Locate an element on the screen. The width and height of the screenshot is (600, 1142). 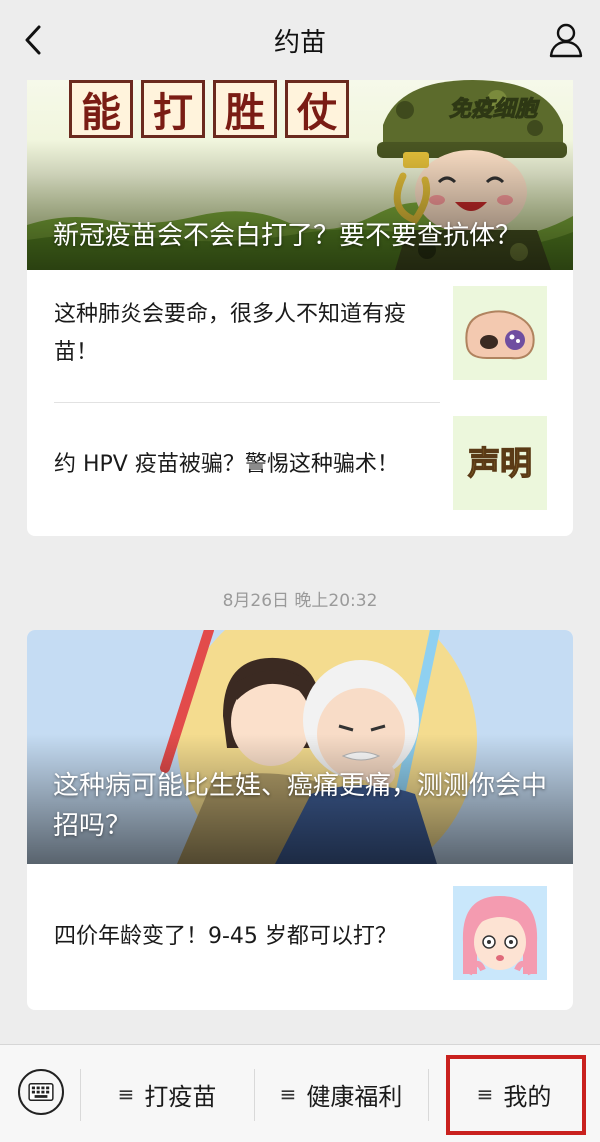
cover-title: 这种病可能比生娃、癌痛更痛，测测你会中招吗？ is located at coordinates (300, 806).